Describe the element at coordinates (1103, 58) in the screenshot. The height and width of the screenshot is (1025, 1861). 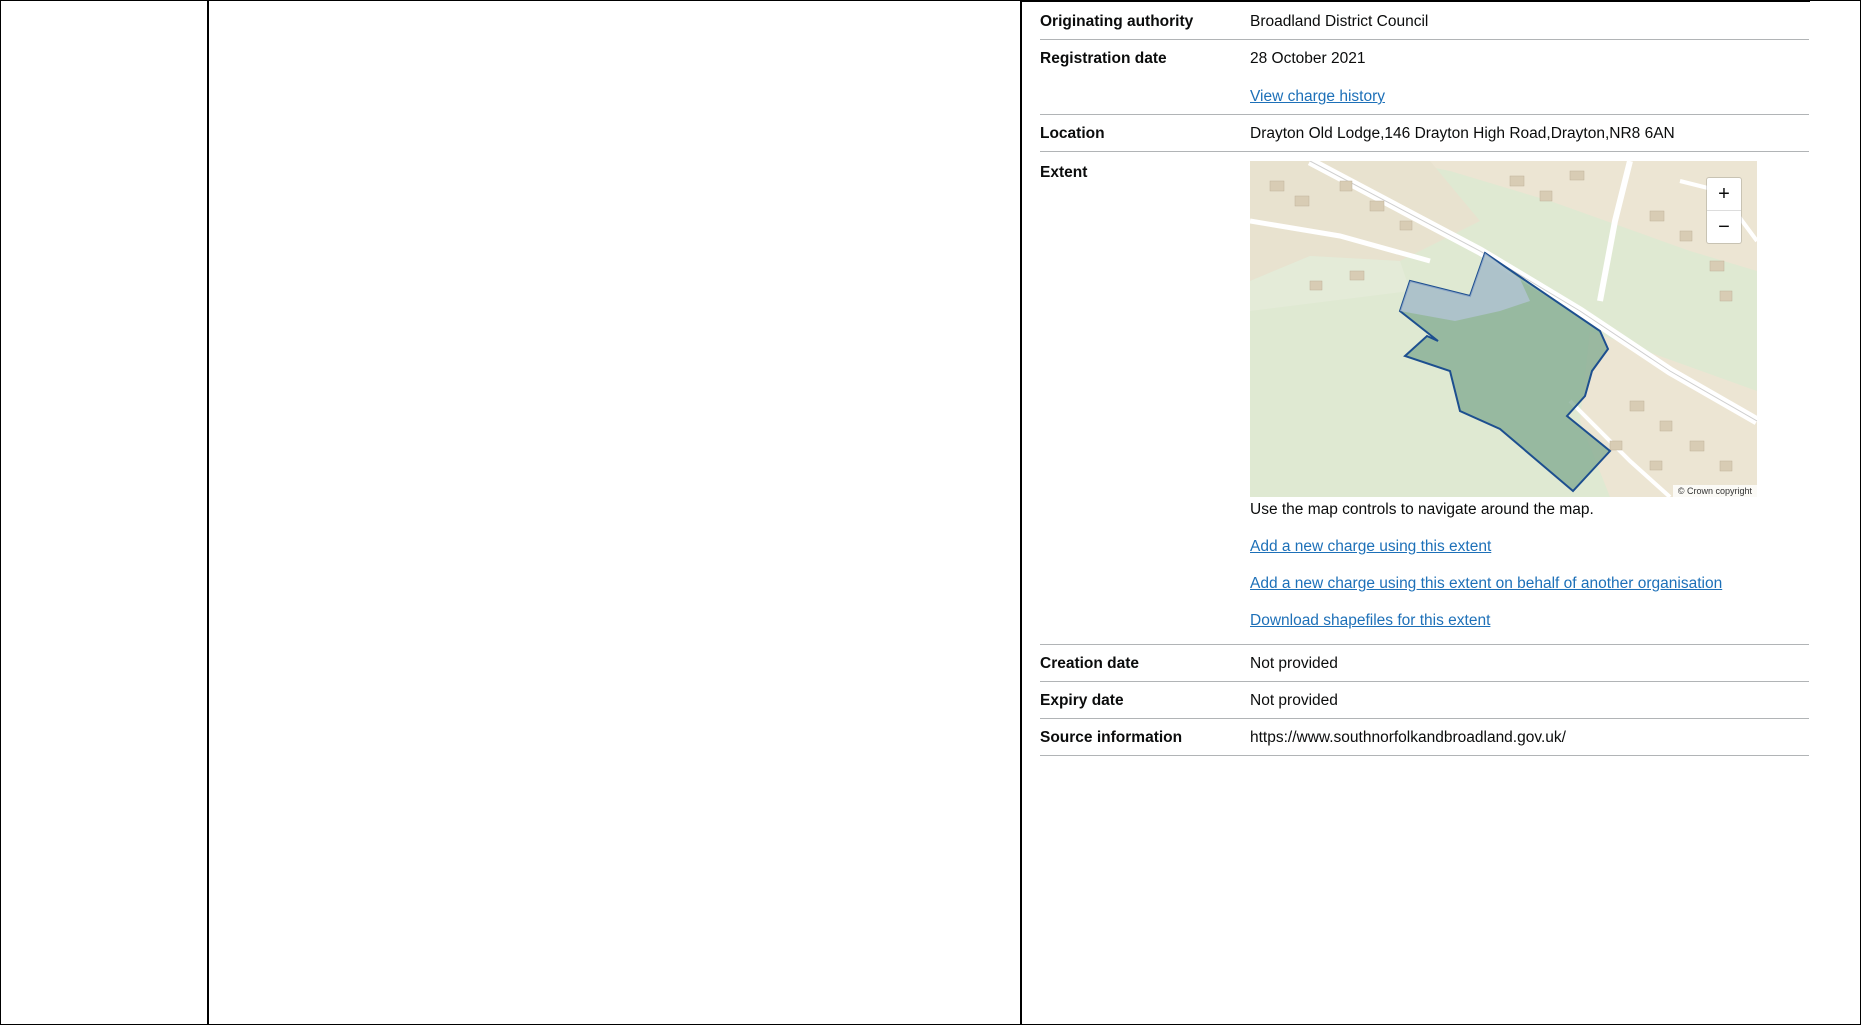
I see `registration-date-key: Registration date` at that location.